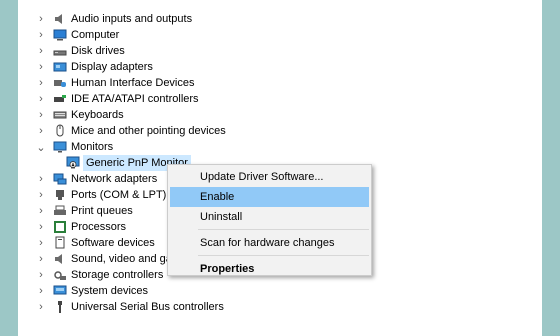 The height and width of the screenshot is (336, 560). Describe the element at coordinates (60, 131) in the screenshot. I see `mouse-icon` at that location.